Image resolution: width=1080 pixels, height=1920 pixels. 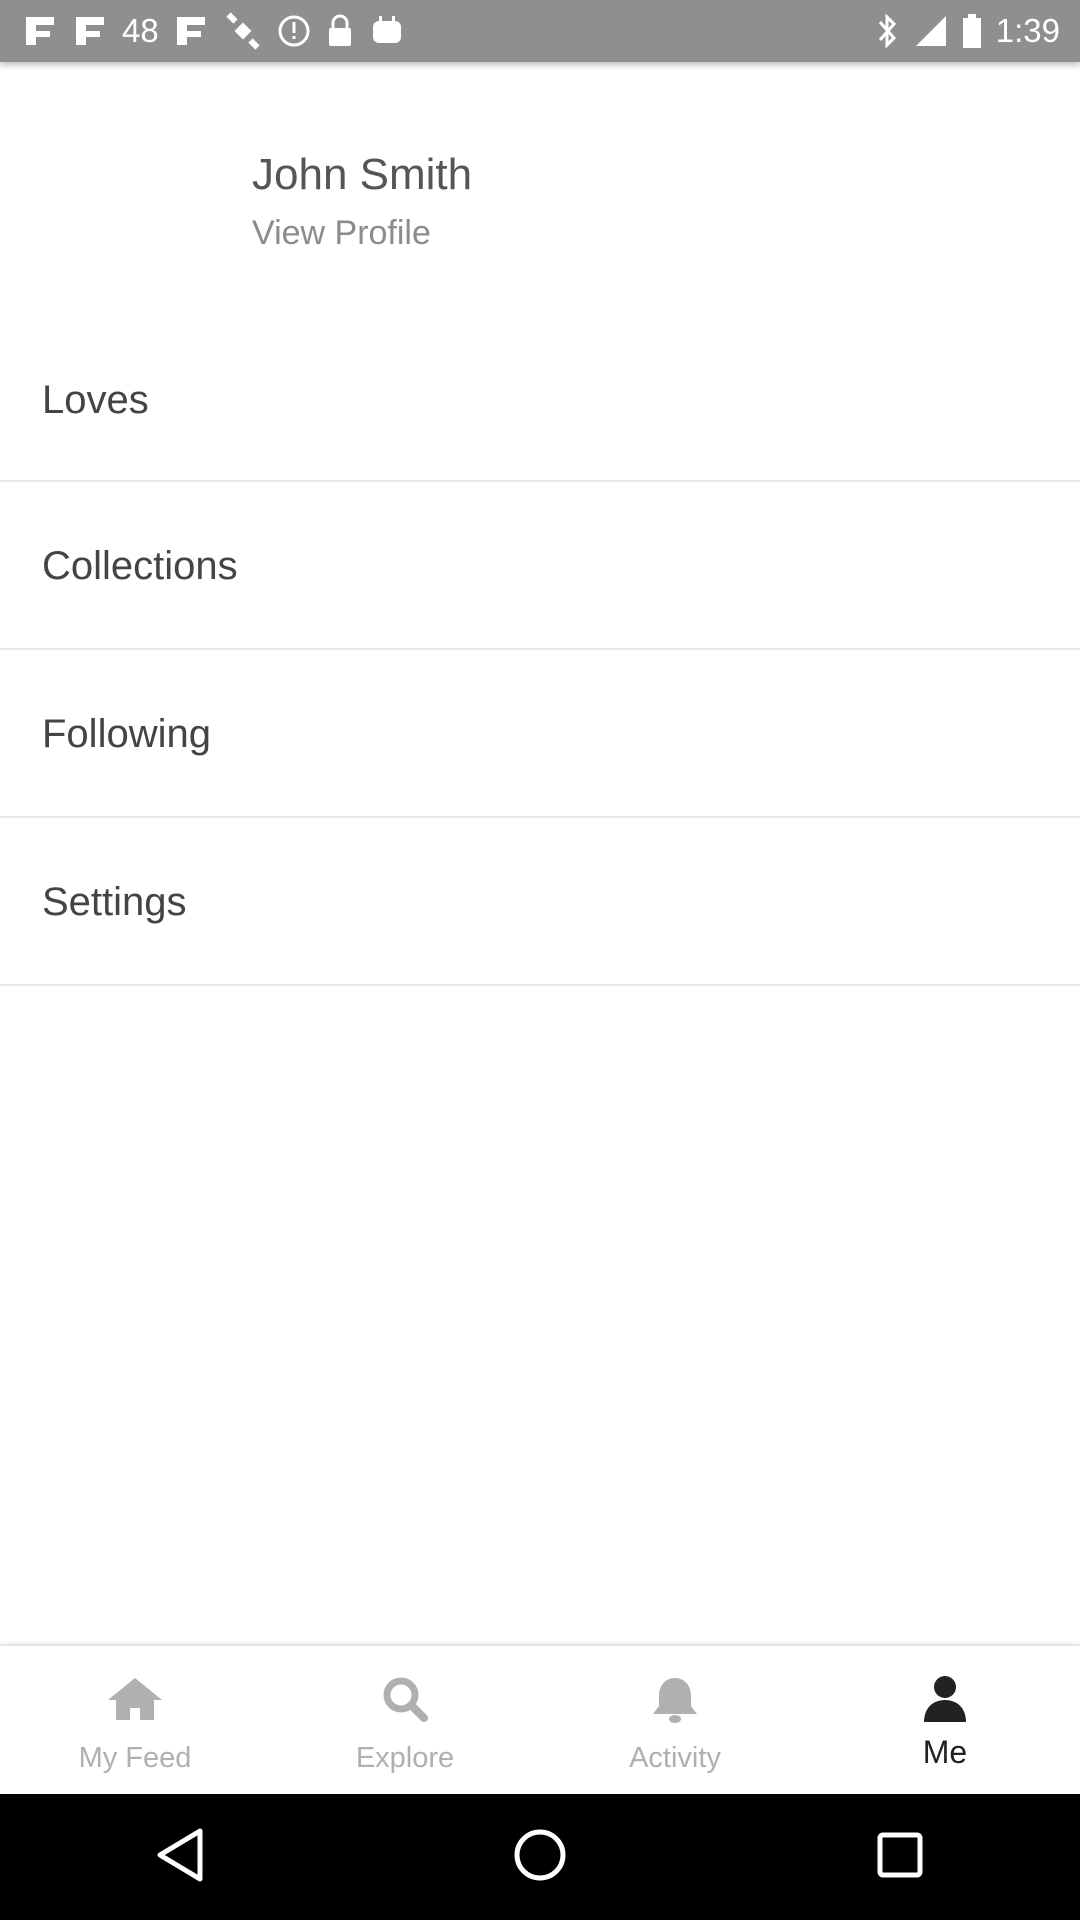 What do you see at coordinates (341, 233) in the screenshot?
I see `view-profile-link: View Profile` at bounding box center [341, 233].